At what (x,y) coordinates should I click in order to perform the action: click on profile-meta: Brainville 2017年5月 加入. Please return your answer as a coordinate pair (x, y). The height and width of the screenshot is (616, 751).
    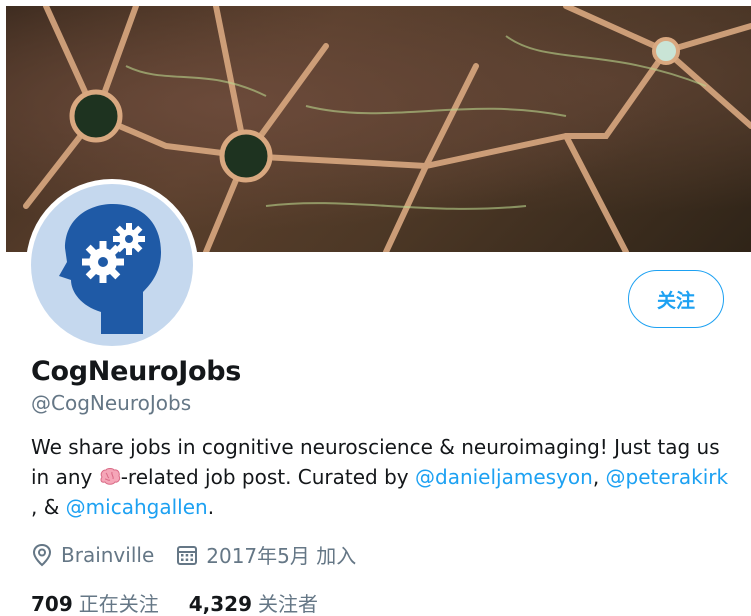
    Looking at the image, I should click on (204, 554).